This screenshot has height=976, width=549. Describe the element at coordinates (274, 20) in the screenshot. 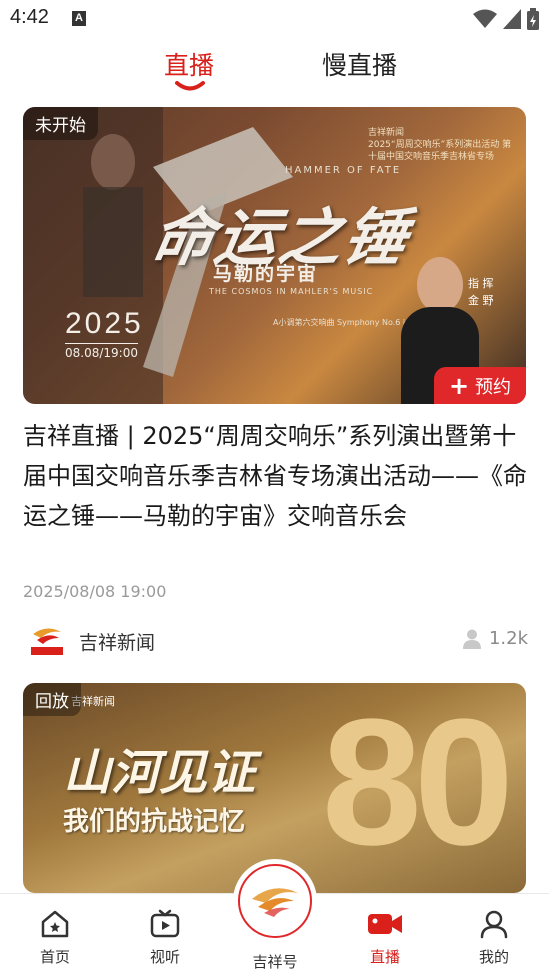

I see `status-bar: 4:42 A` at that location.